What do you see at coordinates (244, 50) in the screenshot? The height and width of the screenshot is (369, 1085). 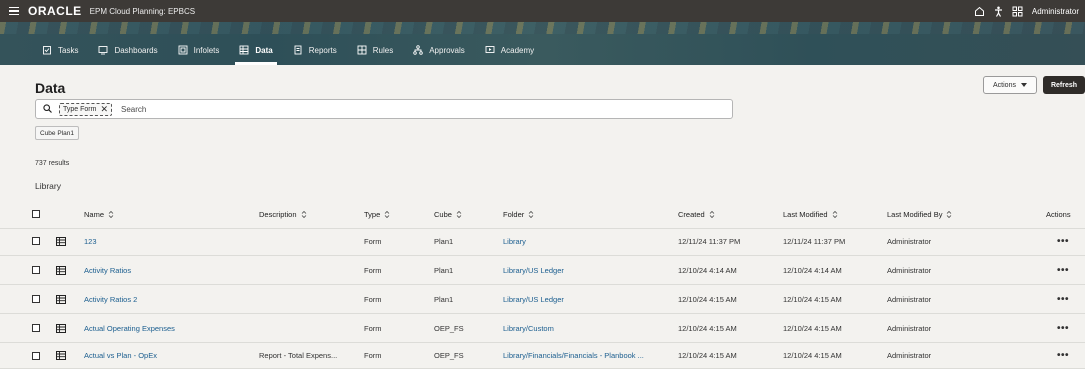 I see `data-icon` at bounding box center [244, 50].